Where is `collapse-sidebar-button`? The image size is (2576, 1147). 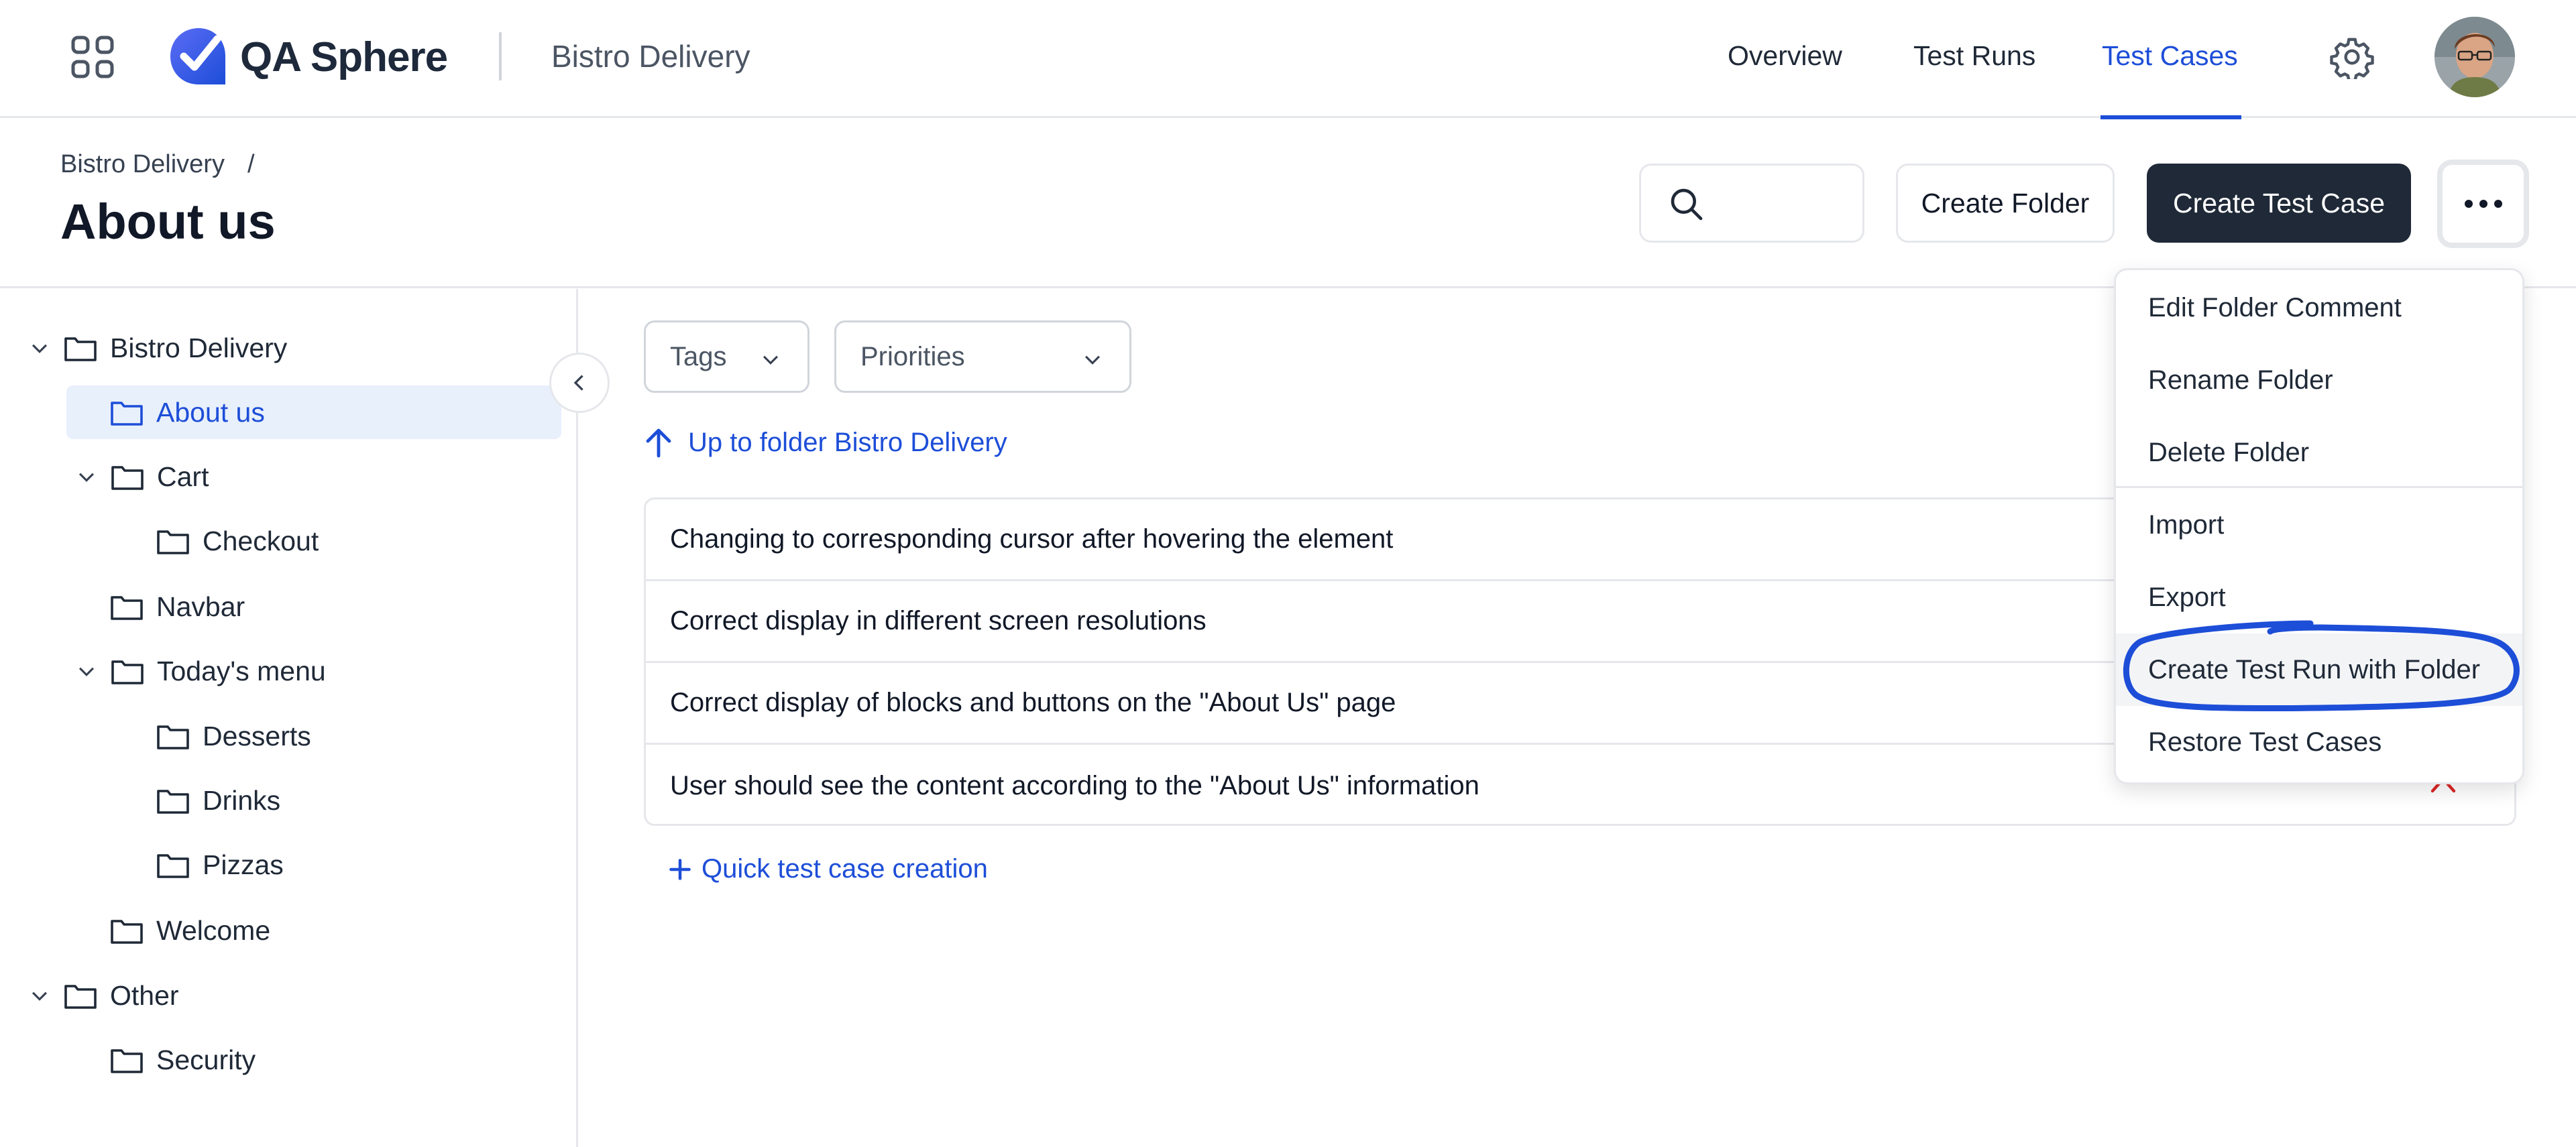
collapse-sidebar-button is located at coordinates (579, 383).